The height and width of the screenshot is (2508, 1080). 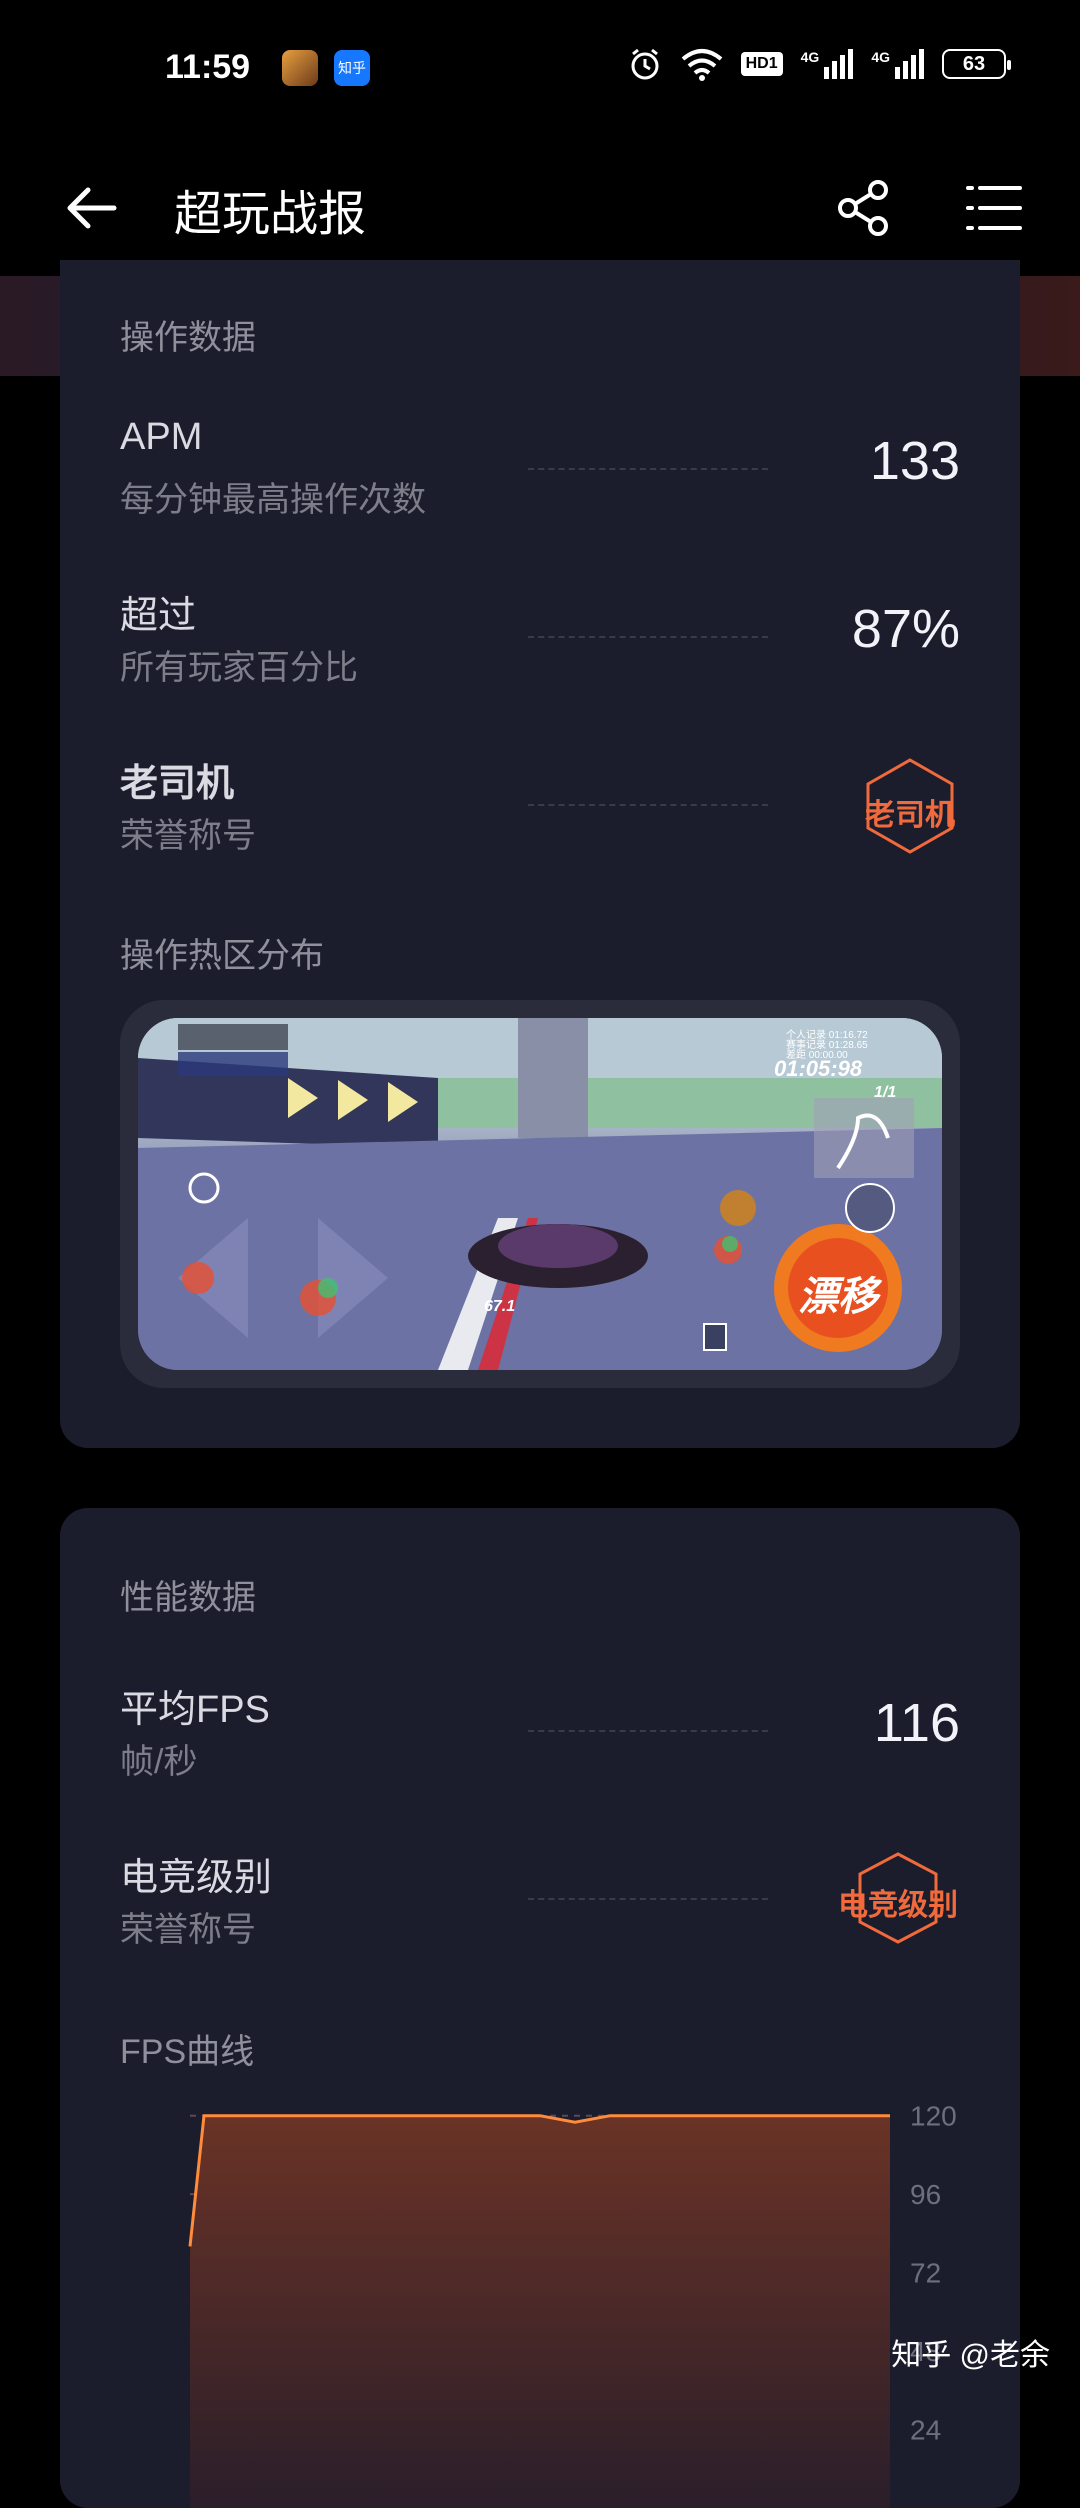 I want to click on status-indicators: HD1 4G 4G 63, so click(x=819, y=64).